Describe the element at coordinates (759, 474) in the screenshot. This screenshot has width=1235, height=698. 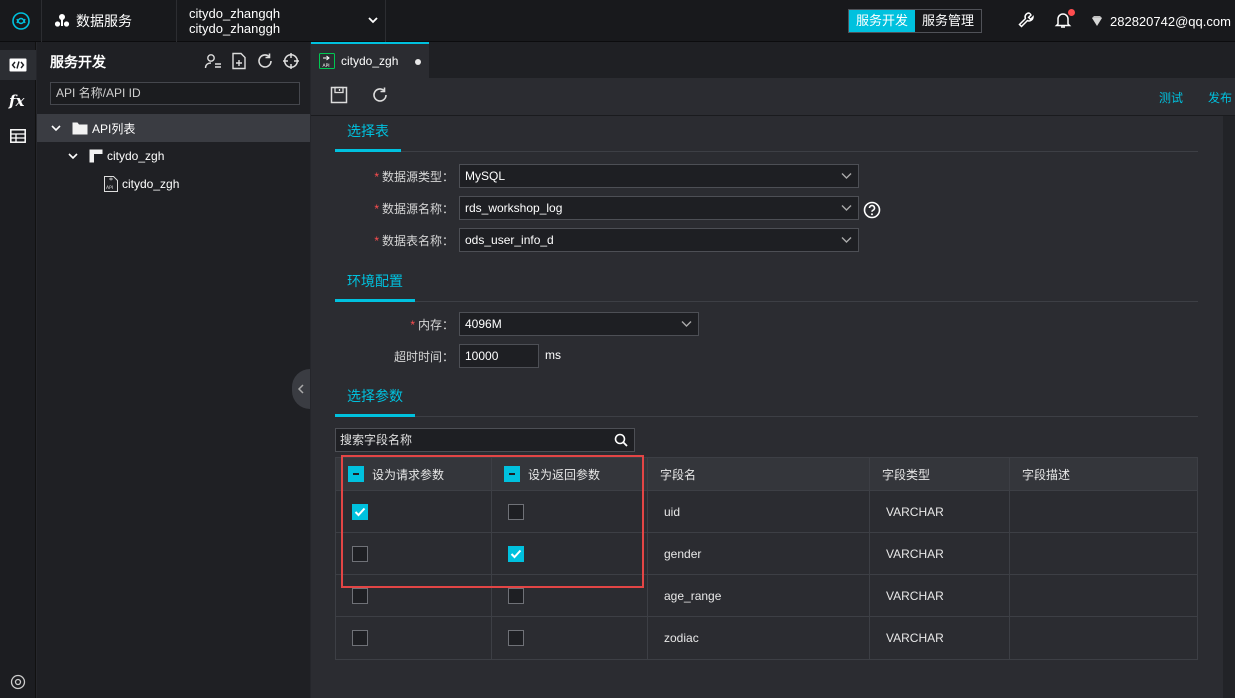
I see `header-field-name: 字段名` at that location.